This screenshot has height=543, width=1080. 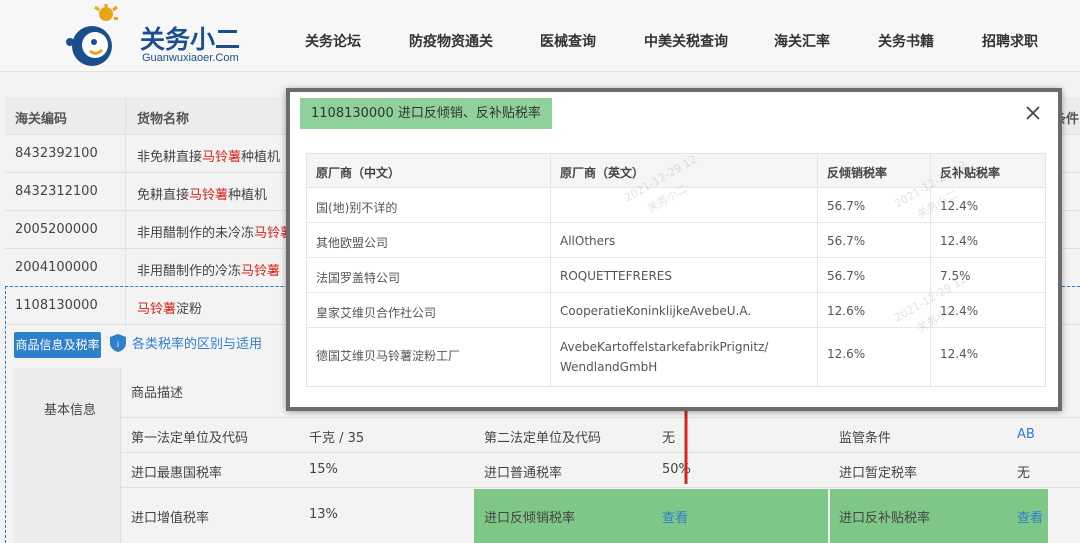 What do you see at coordinates (1030, 516) in the screenshot?
I see `view-countervailing-link: 查看` at bounding box center [1030, 516].